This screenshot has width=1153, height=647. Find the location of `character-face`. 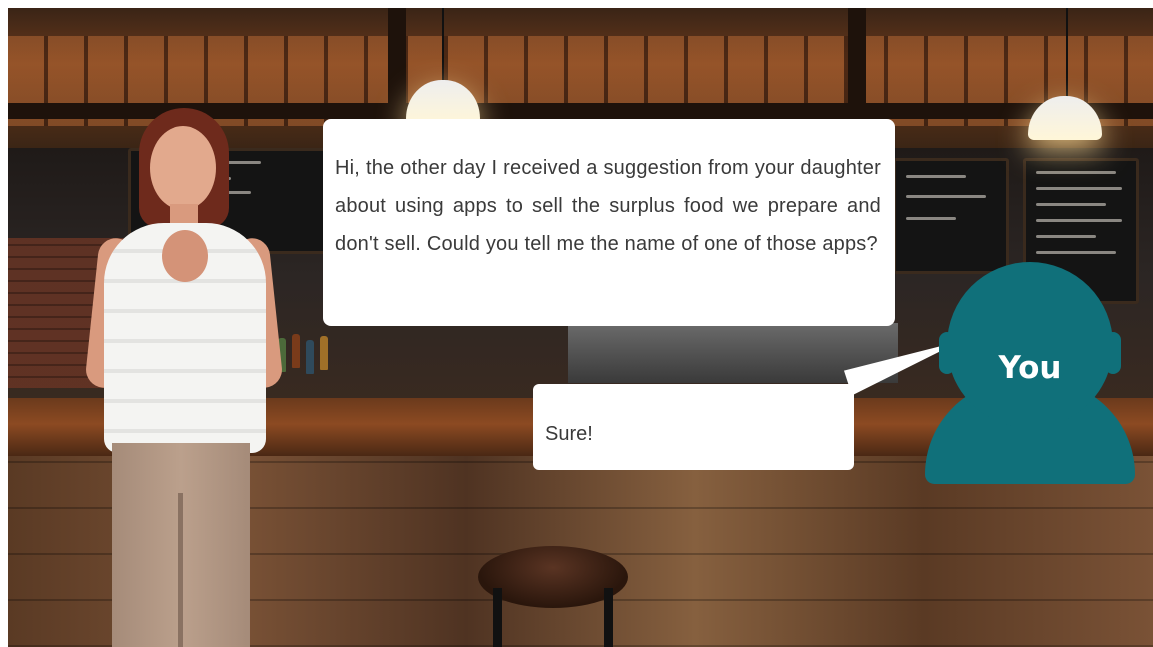

character-face is located at coordinates (183, 168).